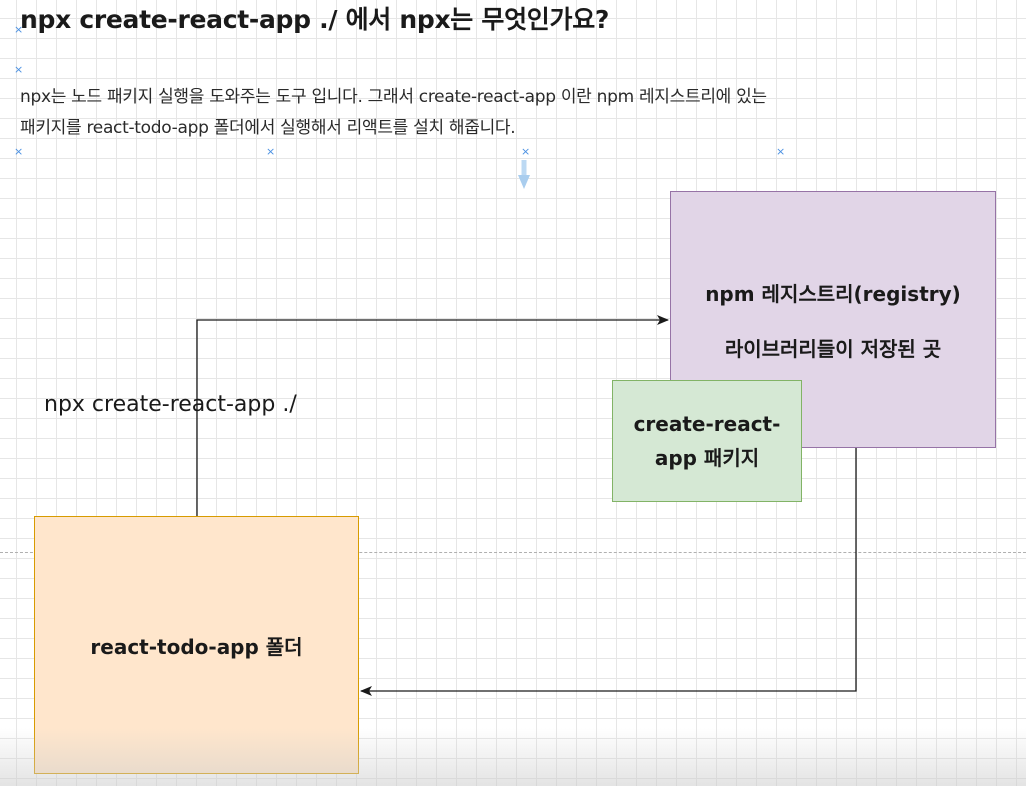  I want to click on bottom-shadow-overlay, so click(513, 757).